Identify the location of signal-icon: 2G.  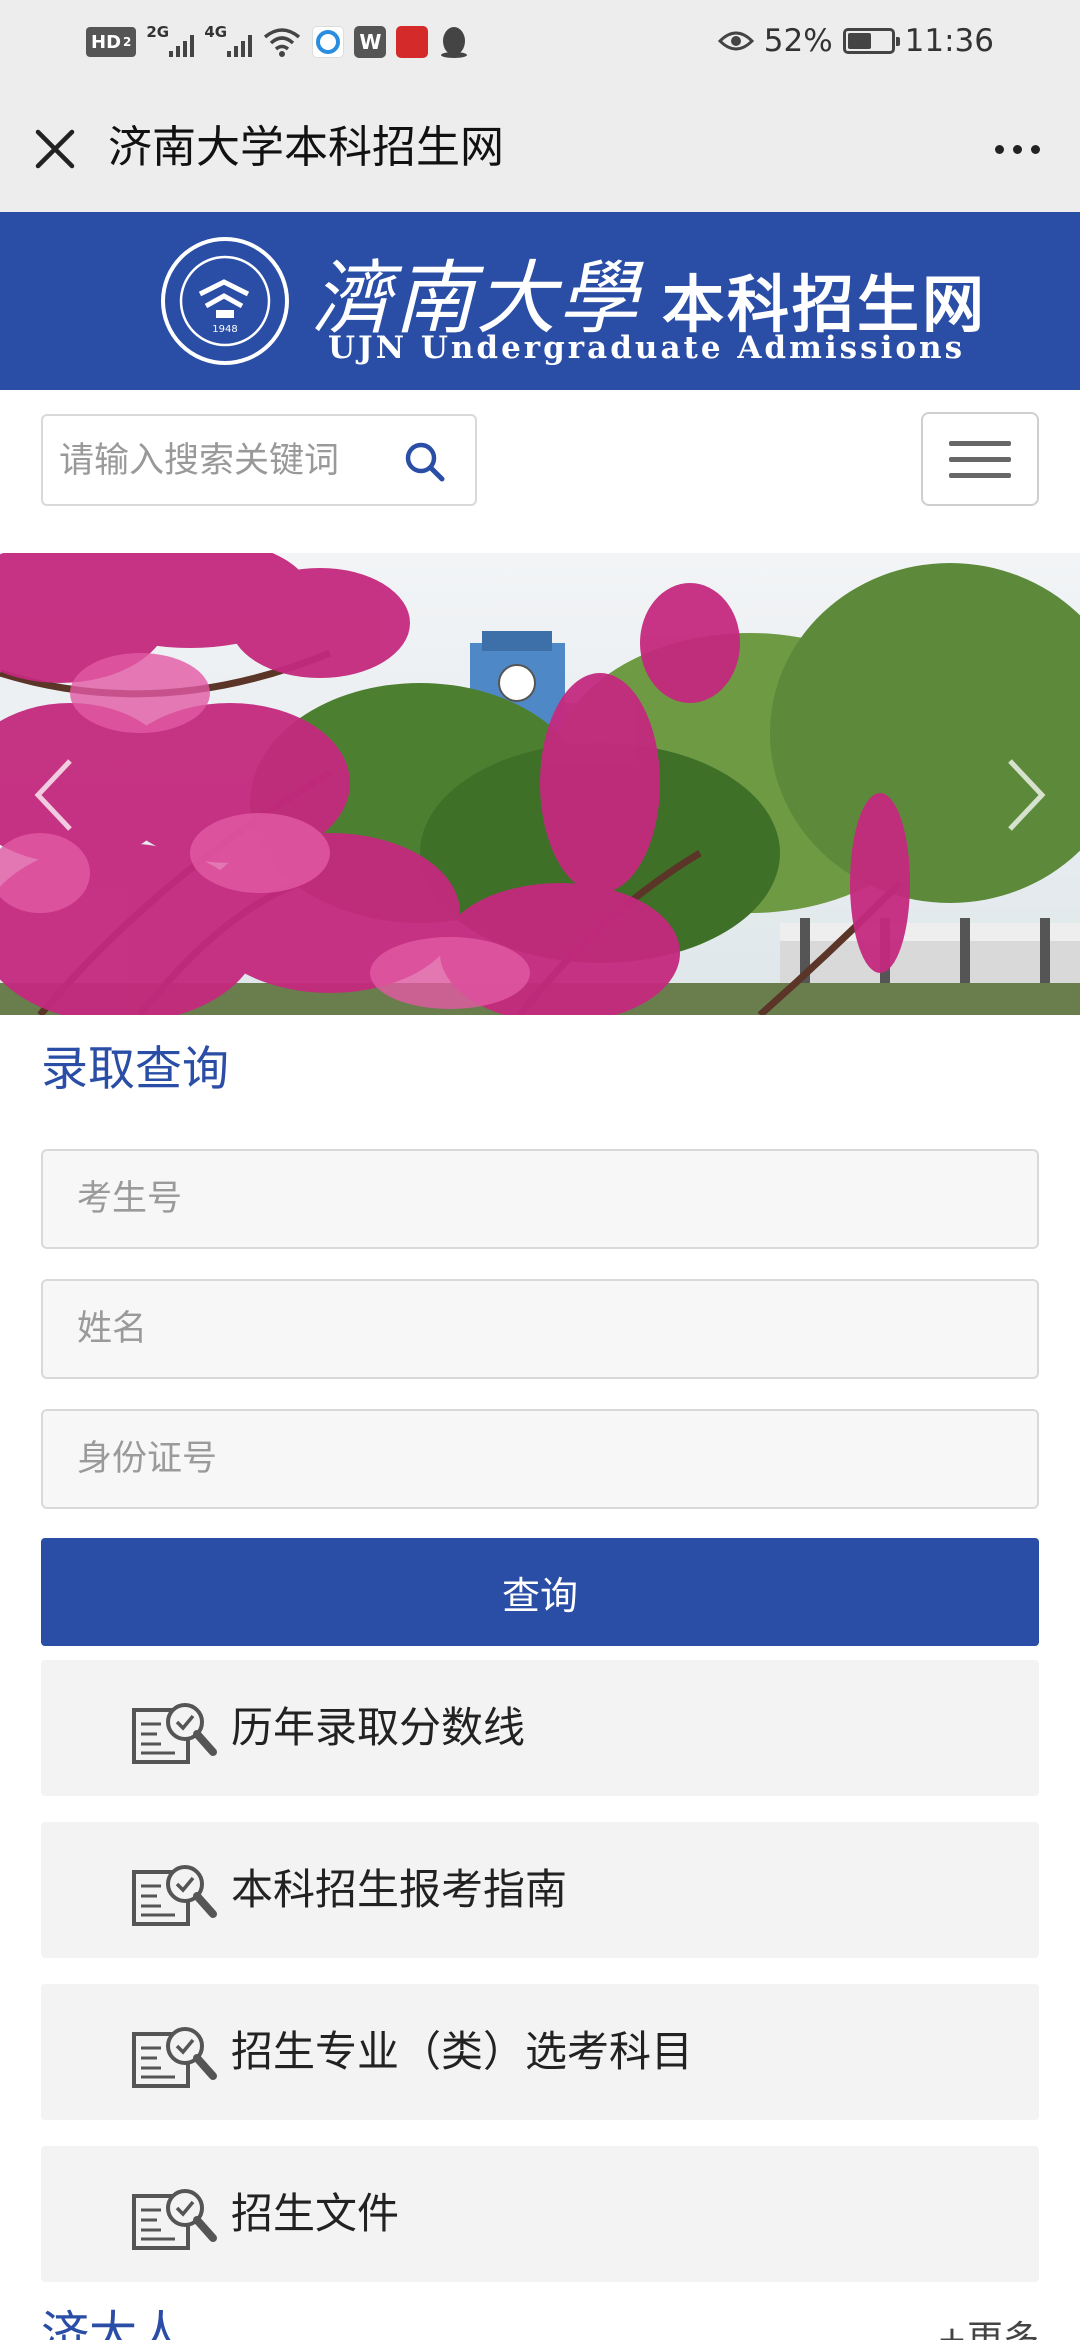
(170, 41).